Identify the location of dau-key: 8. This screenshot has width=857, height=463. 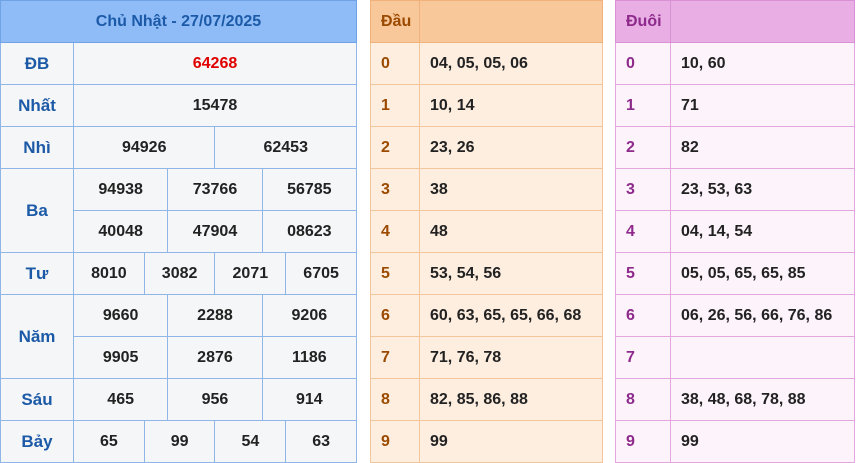
(395, 399).